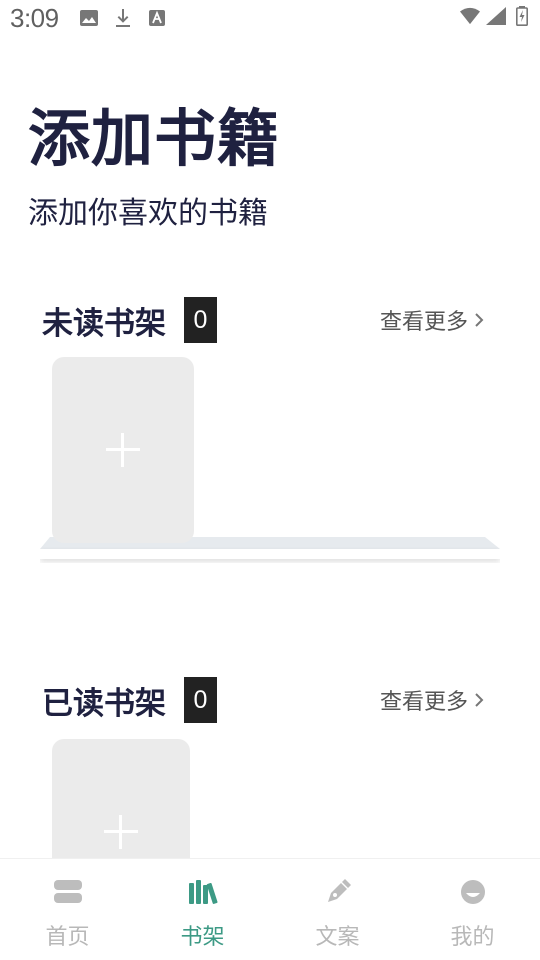 This screenshot has width=540, height=960. Describe the element at coordinates (472, 937) in the screenshot. I see `nav-label-profile: 我的` at that location.